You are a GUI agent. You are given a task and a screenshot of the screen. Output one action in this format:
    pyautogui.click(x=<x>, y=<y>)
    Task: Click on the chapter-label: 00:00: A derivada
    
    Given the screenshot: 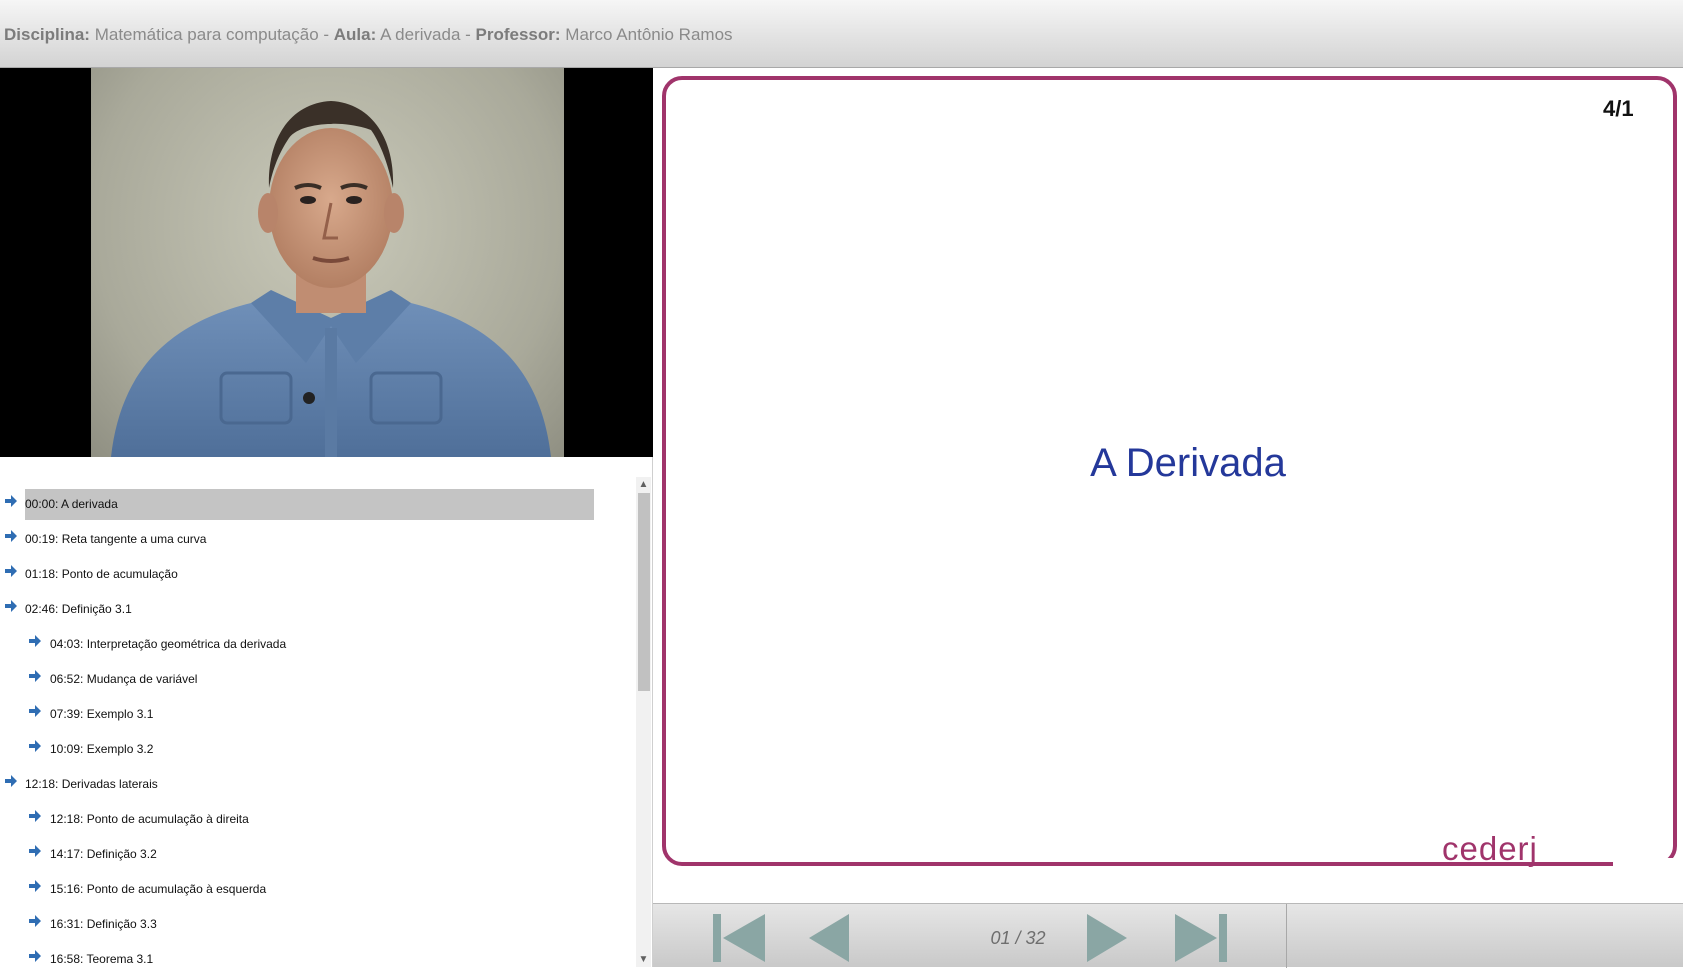 What is the action you would take?
    pyautogui.click(x=309, y=504)
    